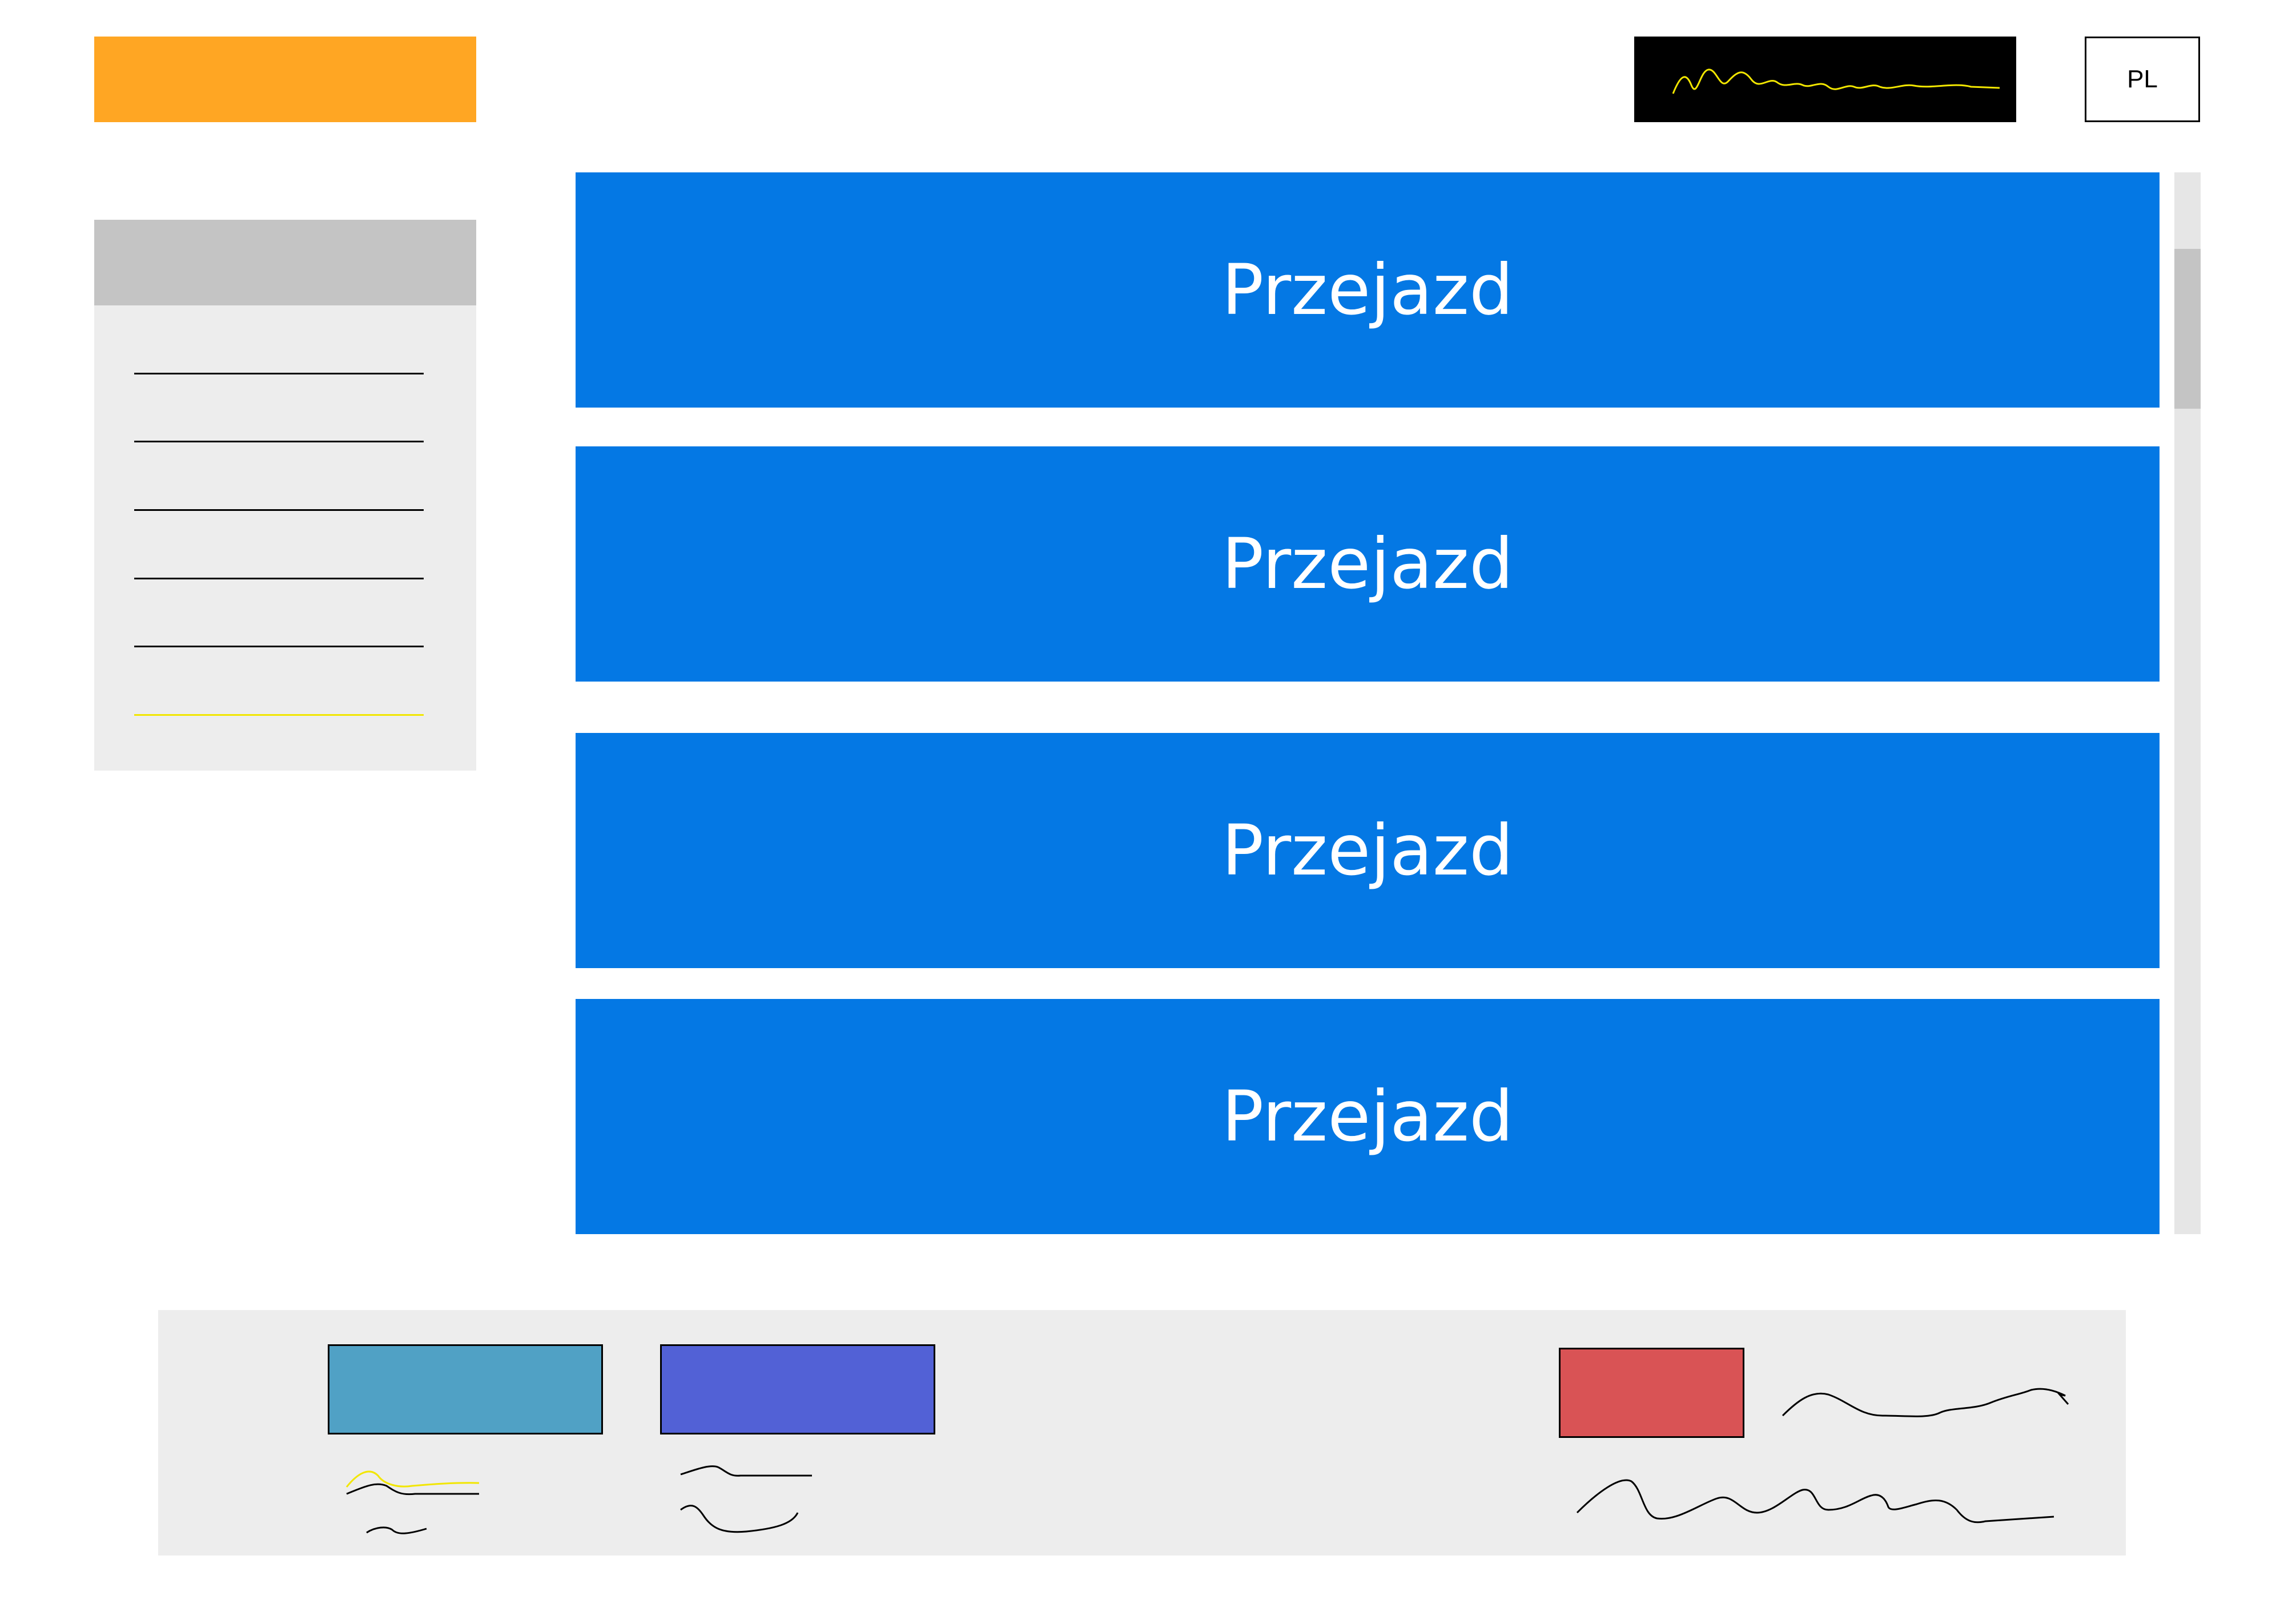 Image resolution: width=2284 pixels, height=1624 pixels. Describe the element at coordinates (2187, 703) in the screenshot. I see `scrollbar` at that location.